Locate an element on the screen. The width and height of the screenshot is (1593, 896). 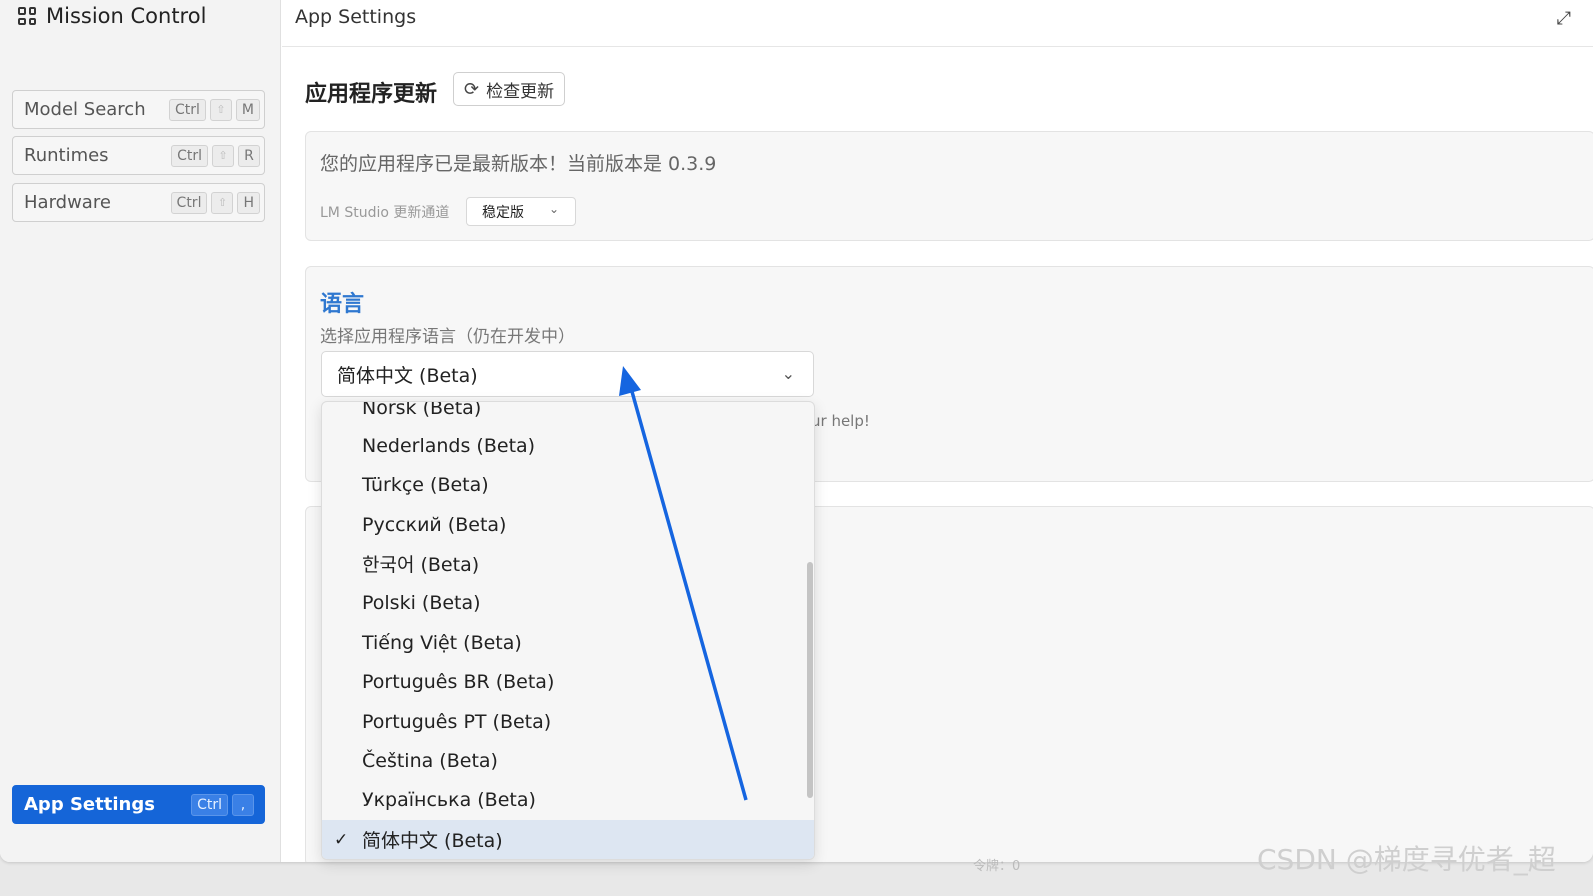
language-option-label: Norsk (Beta) is located at coordinates (422, 410).